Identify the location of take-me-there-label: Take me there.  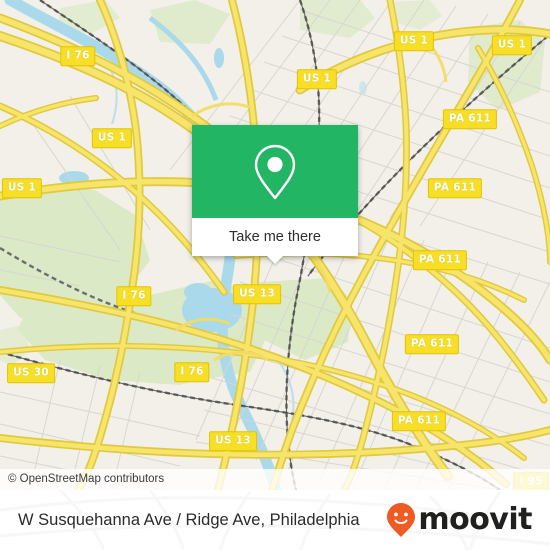
(275, 237).